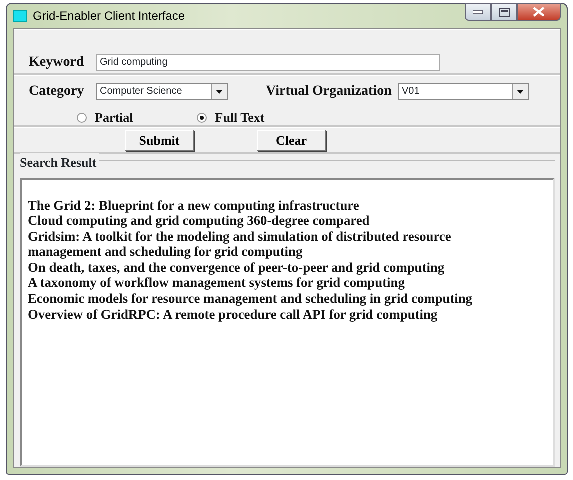  I want to click on minimize-icon, so click(478, 12).